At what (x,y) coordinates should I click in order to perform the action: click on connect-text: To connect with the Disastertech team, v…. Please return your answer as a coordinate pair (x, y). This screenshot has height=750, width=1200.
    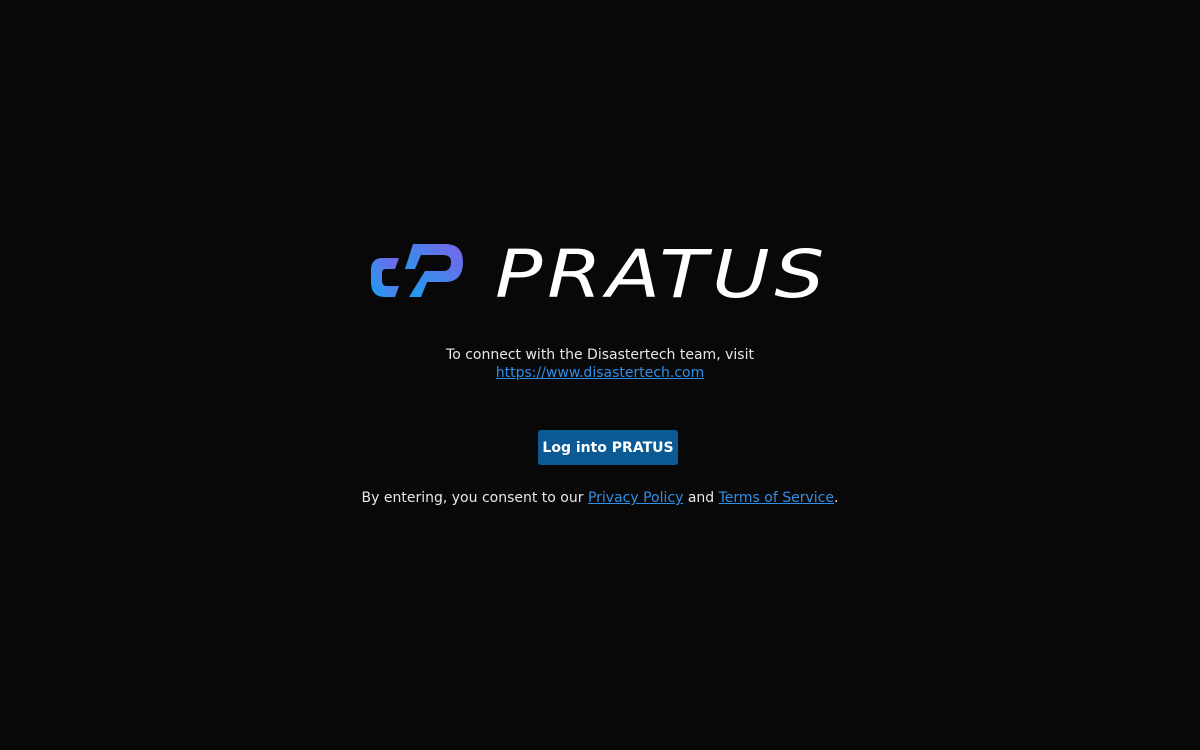
    Looking at the image, I should click on (600, 355).